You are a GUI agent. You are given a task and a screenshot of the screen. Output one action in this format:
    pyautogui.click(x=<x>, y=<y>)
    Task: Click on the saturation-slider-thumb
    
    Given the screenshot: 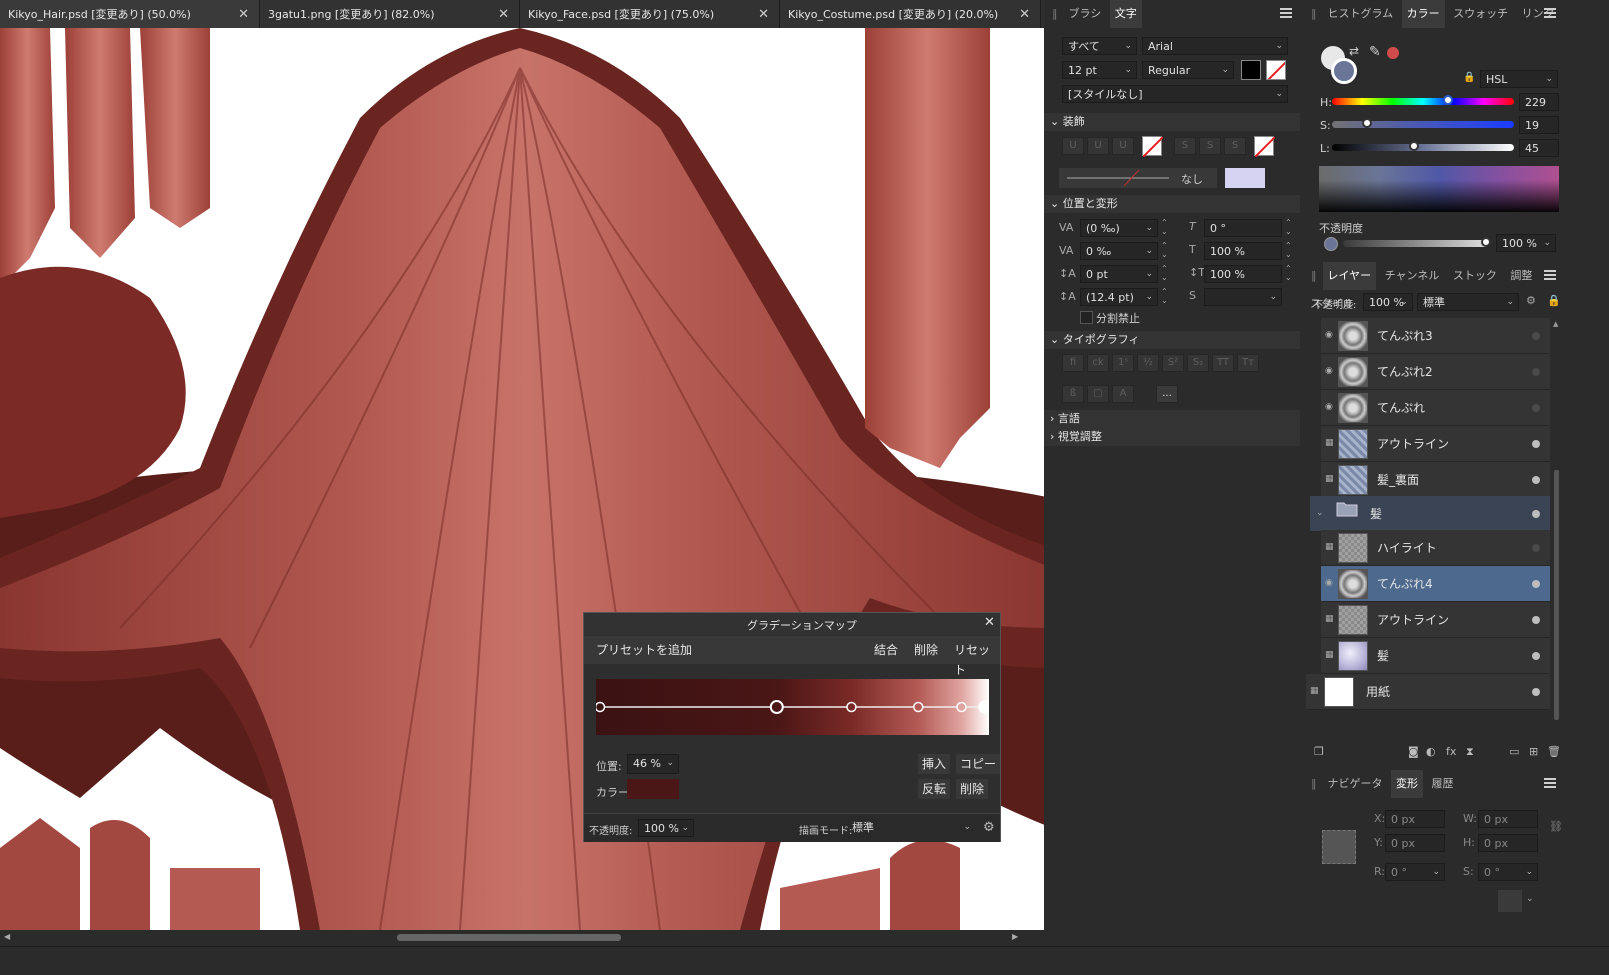 What is the action you would take?
    pyautogui.click(x=1366, y=123)
    